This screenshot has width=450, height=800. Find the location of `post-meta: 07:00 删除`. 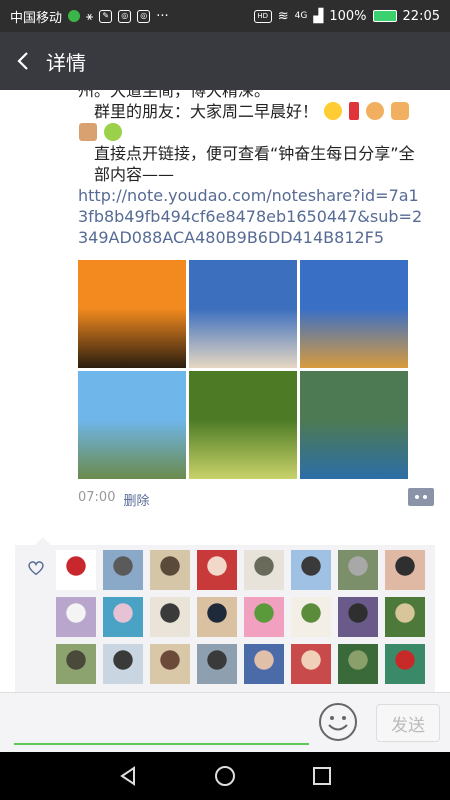

post-meta: 07:00 删除 is located at coordinates (113, 499).